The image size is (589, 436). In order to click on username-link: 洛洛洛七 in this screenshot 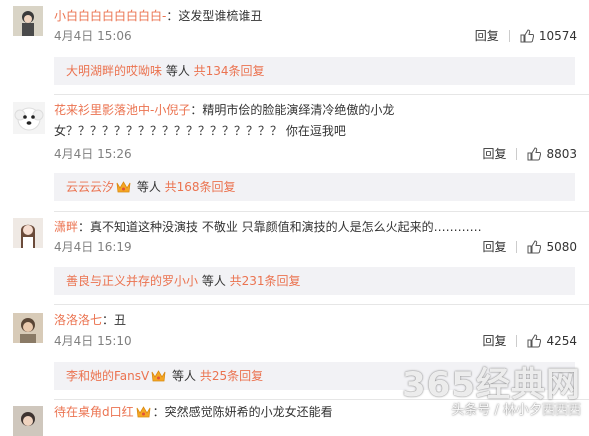, I will do `click(78, 320)`.